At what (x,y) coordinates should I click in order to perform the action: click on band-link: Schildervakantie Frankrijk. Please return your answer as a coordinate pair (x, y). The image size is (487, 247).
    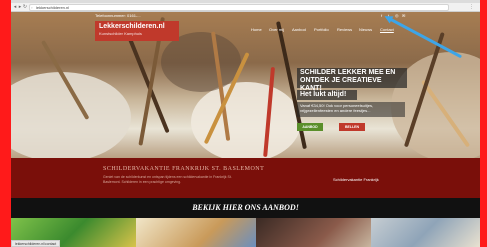
    Looking at the image, I should click on (356, 179).